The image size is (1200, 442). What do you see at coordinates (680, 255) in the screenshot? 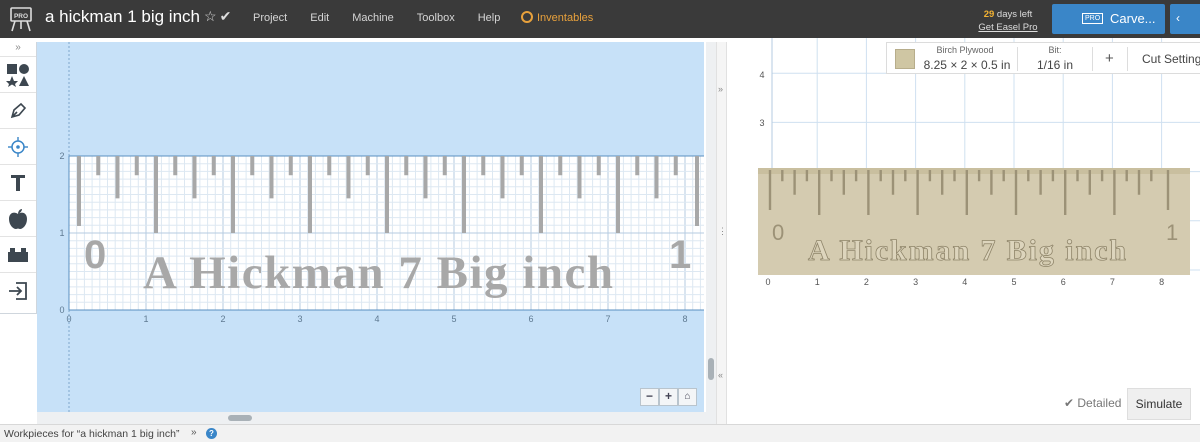
I see `ruler-one-label: 1` at bounding box center [680, 255].